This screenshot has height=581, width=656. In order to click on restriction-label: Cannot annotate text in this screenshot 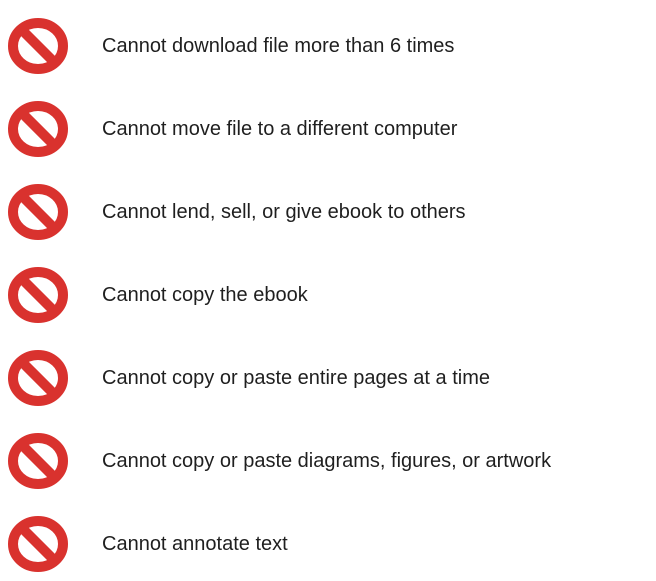, I will do `click(195, 544)`.